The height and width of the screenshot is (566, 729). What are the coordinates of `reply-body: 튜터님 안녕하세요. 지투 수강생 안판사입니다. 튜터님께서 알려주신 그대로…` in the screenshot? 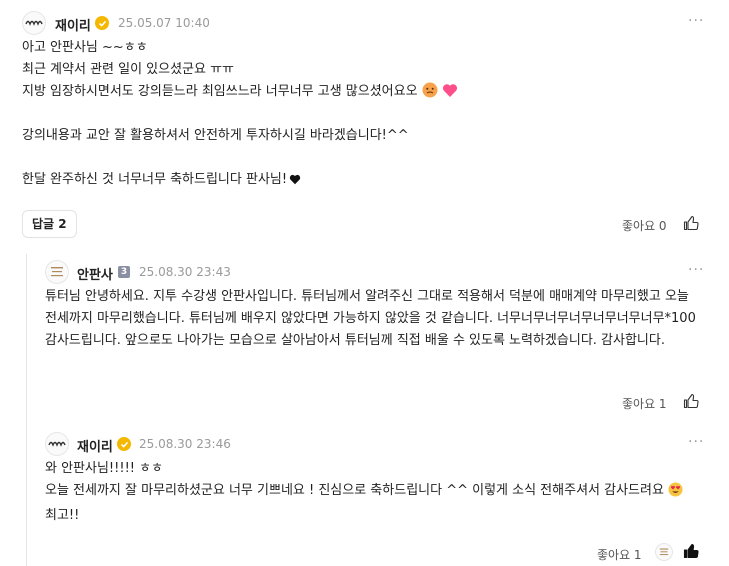 It's located at (370, 318).